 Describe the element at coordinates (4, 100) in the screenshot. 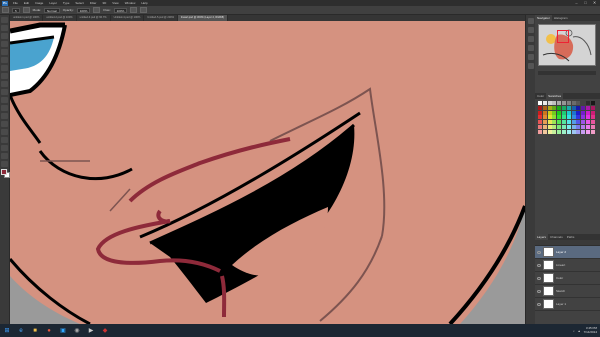

I see `eraser-tool-icon` at that location.